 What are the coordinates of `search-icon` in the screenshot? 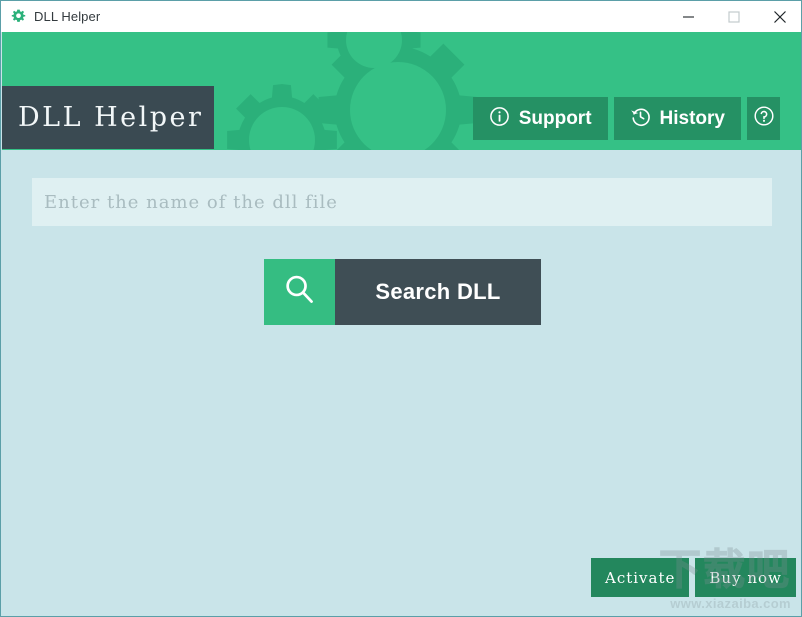 It's located at (299, 292).